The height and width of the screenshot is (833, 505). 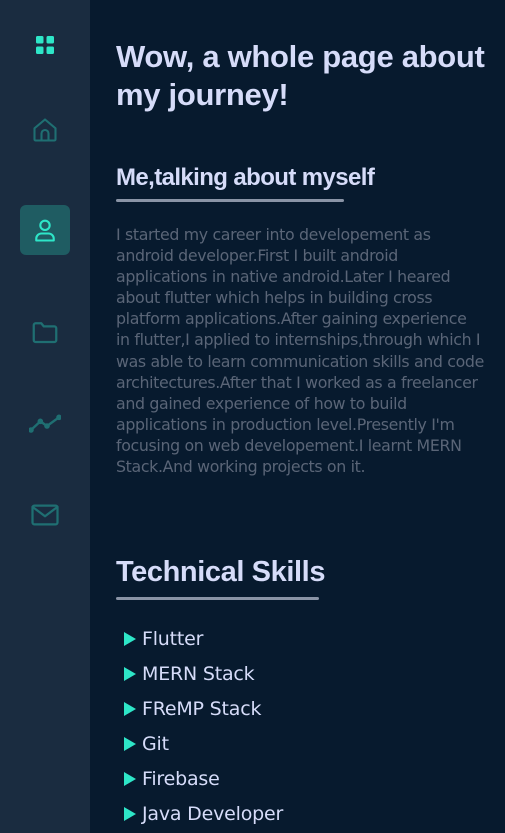 What do you see at coordinates (230, 200) in the screenshot?
I see `about-heading-underline` at bounding box center [230, 200].